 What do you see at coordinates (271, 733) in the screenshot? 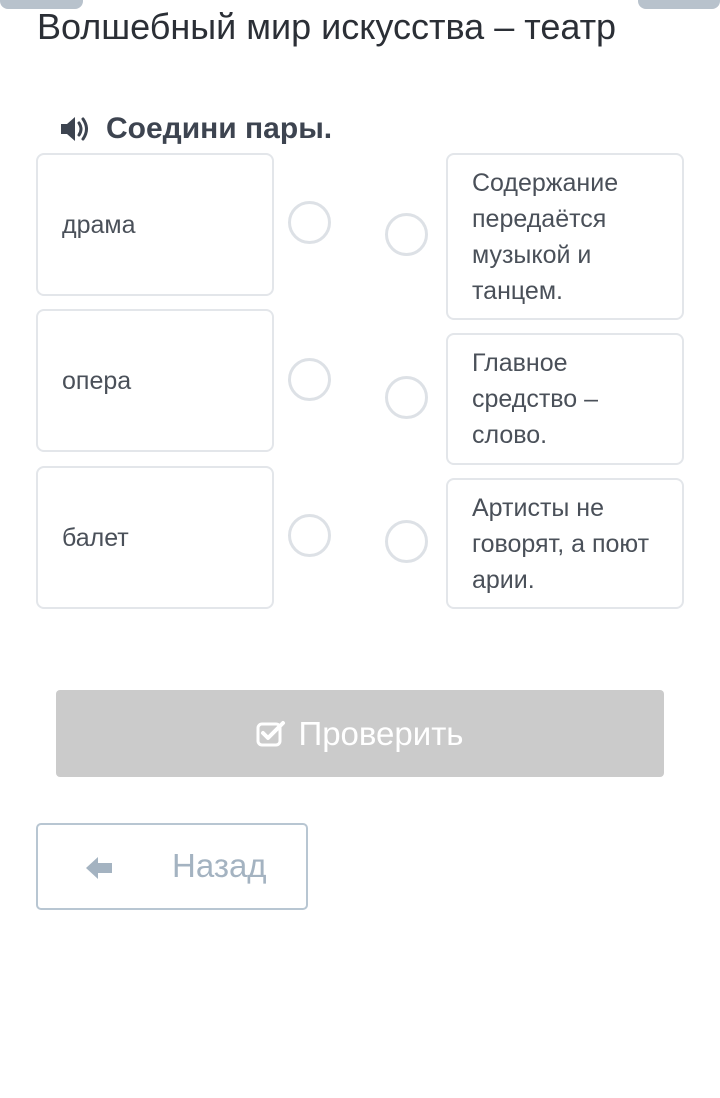
I see `checkbox-check-icon` at bounding box center [271, 733].